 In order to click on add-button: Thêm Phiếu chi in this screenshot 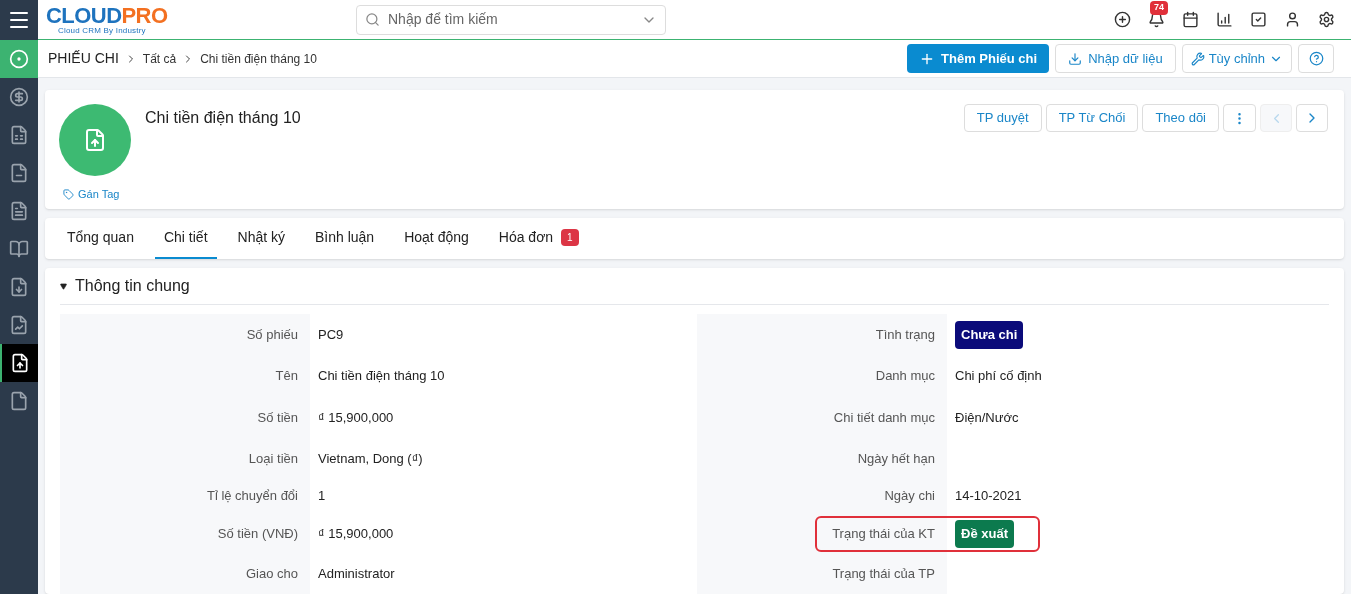, I will do `click(978, 58)`.